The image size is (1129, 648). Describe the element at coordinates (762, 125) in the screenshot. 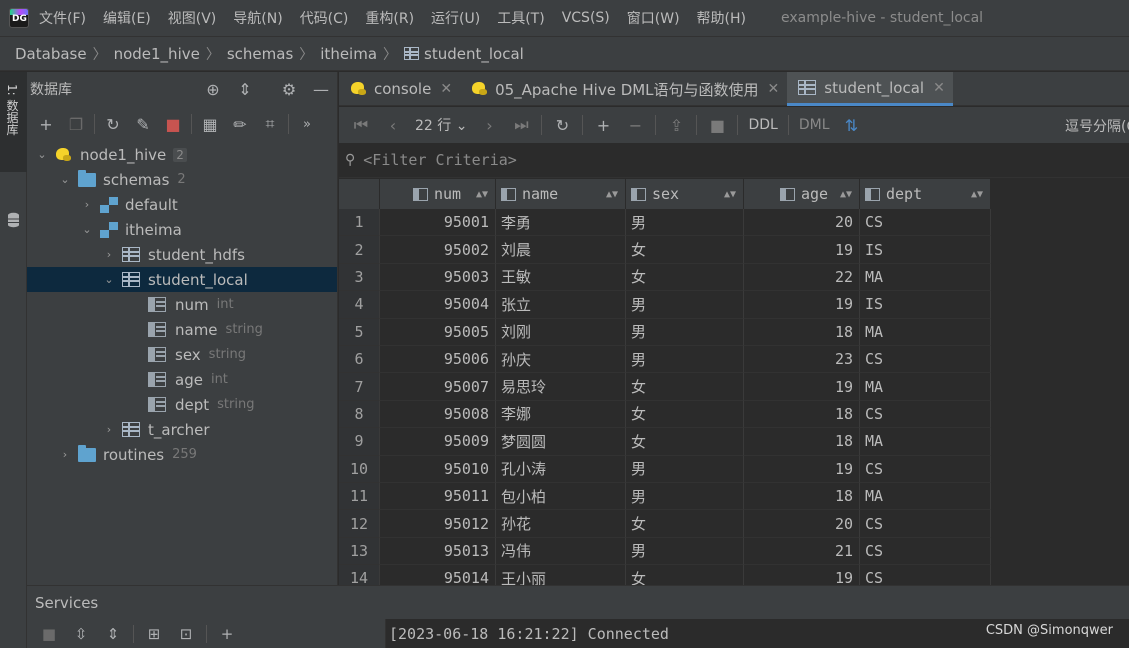

I see `ddl-button: DDL` at that location.